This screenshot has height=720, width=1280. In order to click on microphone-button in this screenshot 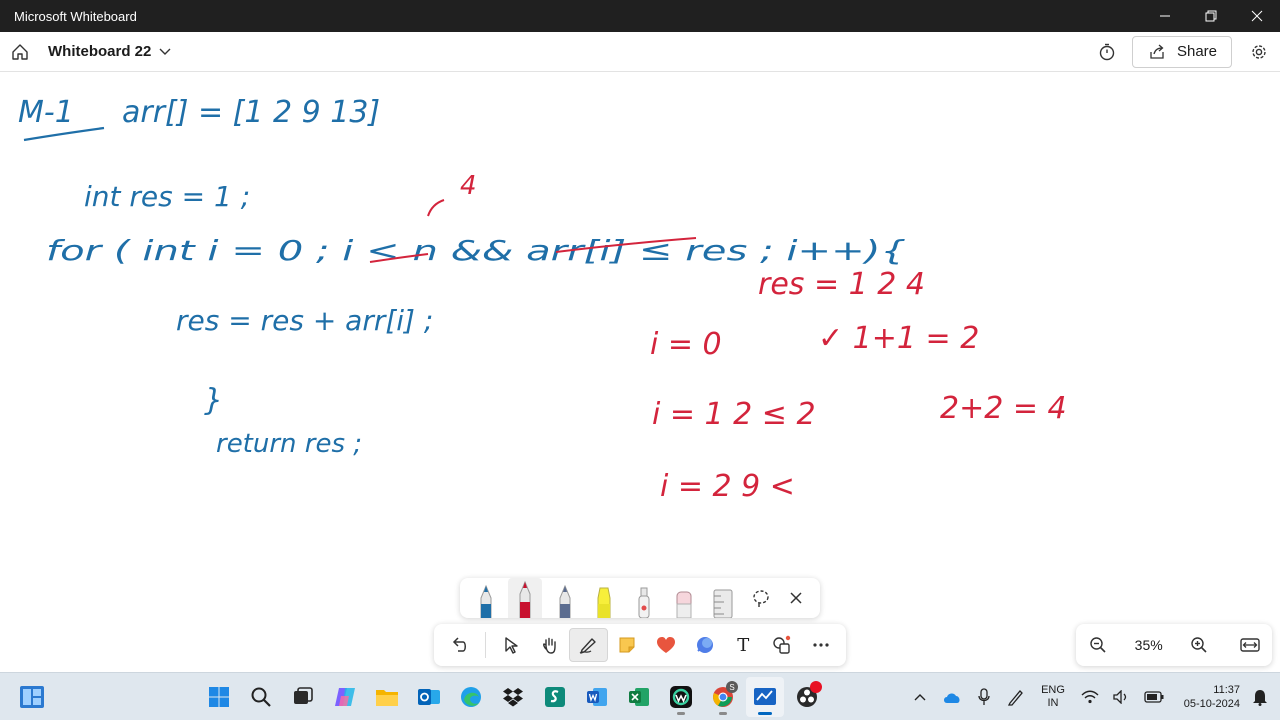, I will do `click(984, 697)`.